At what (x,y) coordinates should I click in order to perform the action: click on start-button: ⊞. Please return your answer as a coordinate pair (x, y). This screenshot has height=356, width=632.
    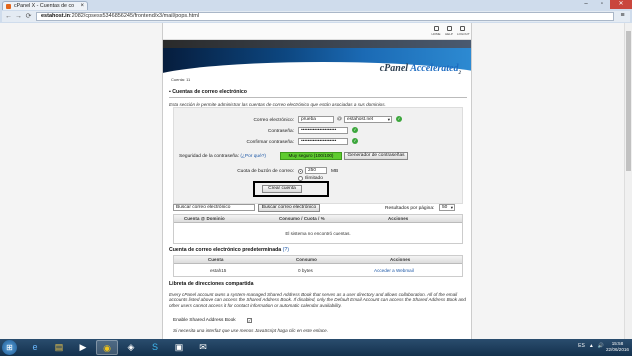
    Looking at the image, I should click on (9, 347).